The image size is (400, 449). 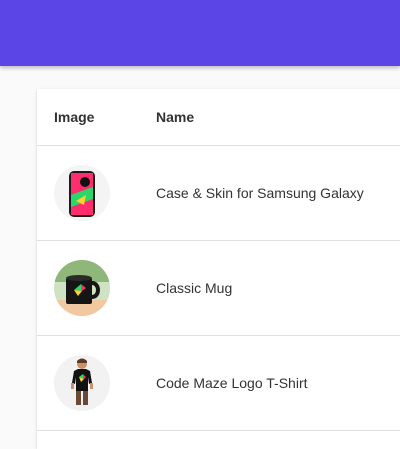 I want to click on tshirt-icon, so click(x=82, y=383).